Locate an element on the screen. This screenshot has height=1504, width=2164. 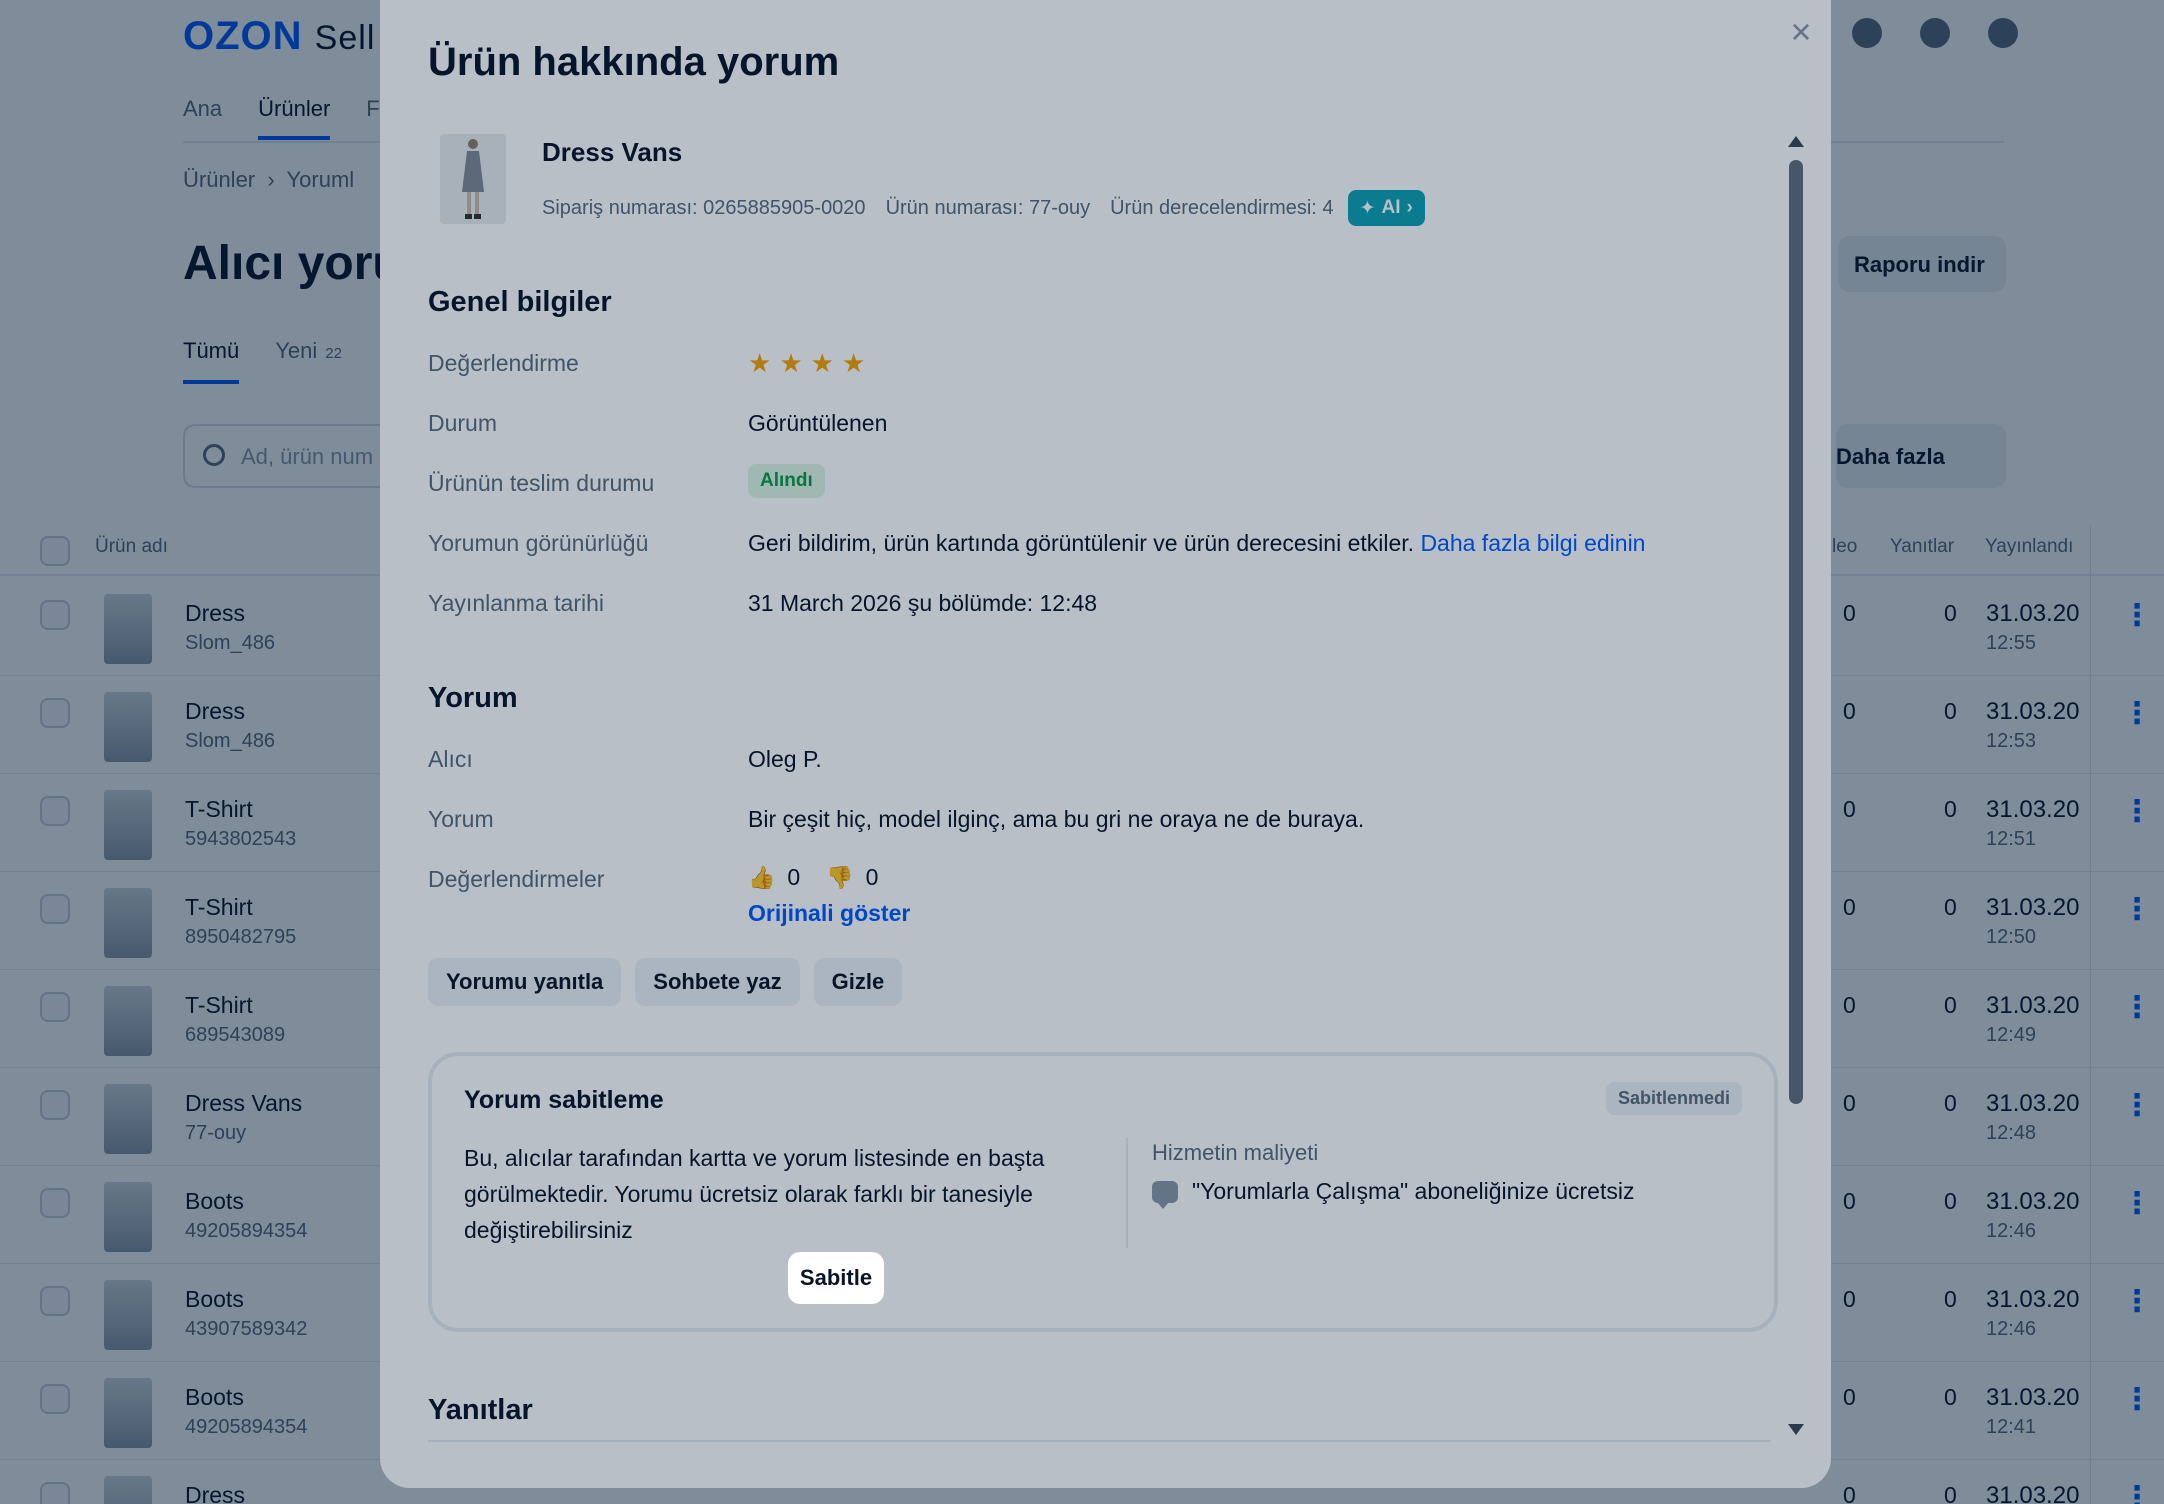
sparkle-icon: ✦ is located at coordinates (1367, 208).